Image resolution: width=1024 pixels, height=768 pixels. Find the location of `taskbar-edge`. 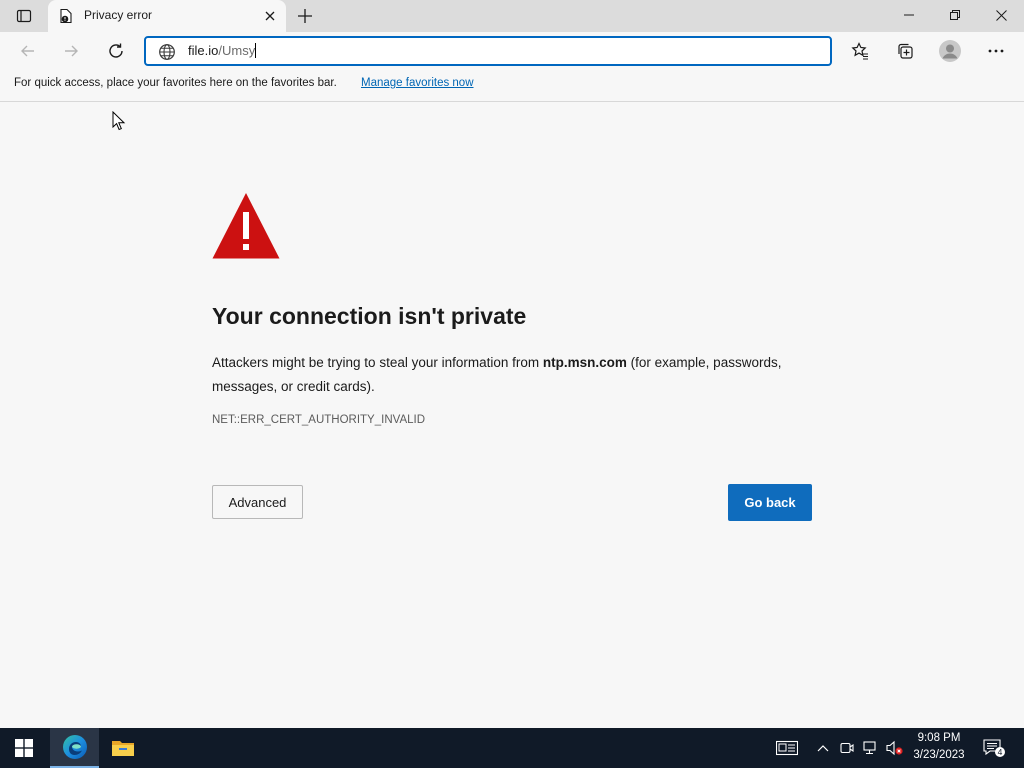

taskbar-edge is located at coordinates (74, 748).